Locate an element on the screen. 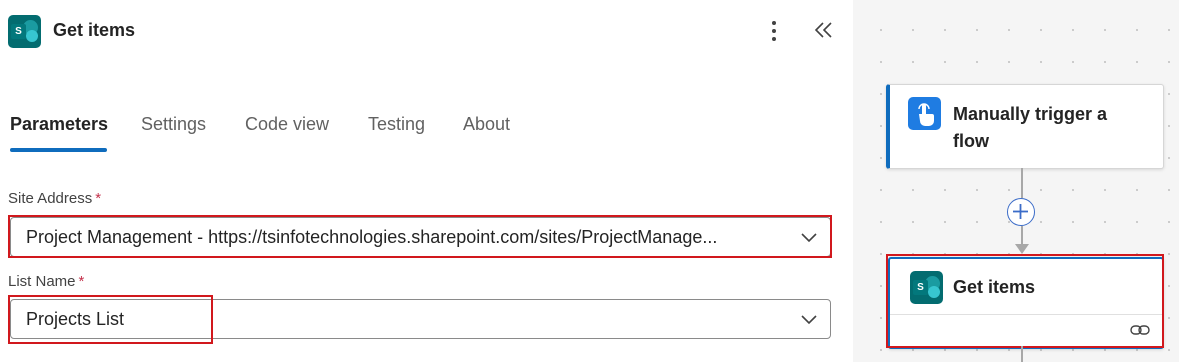  list-name-dropdown: Projects List is located at coordinates (420, 319).